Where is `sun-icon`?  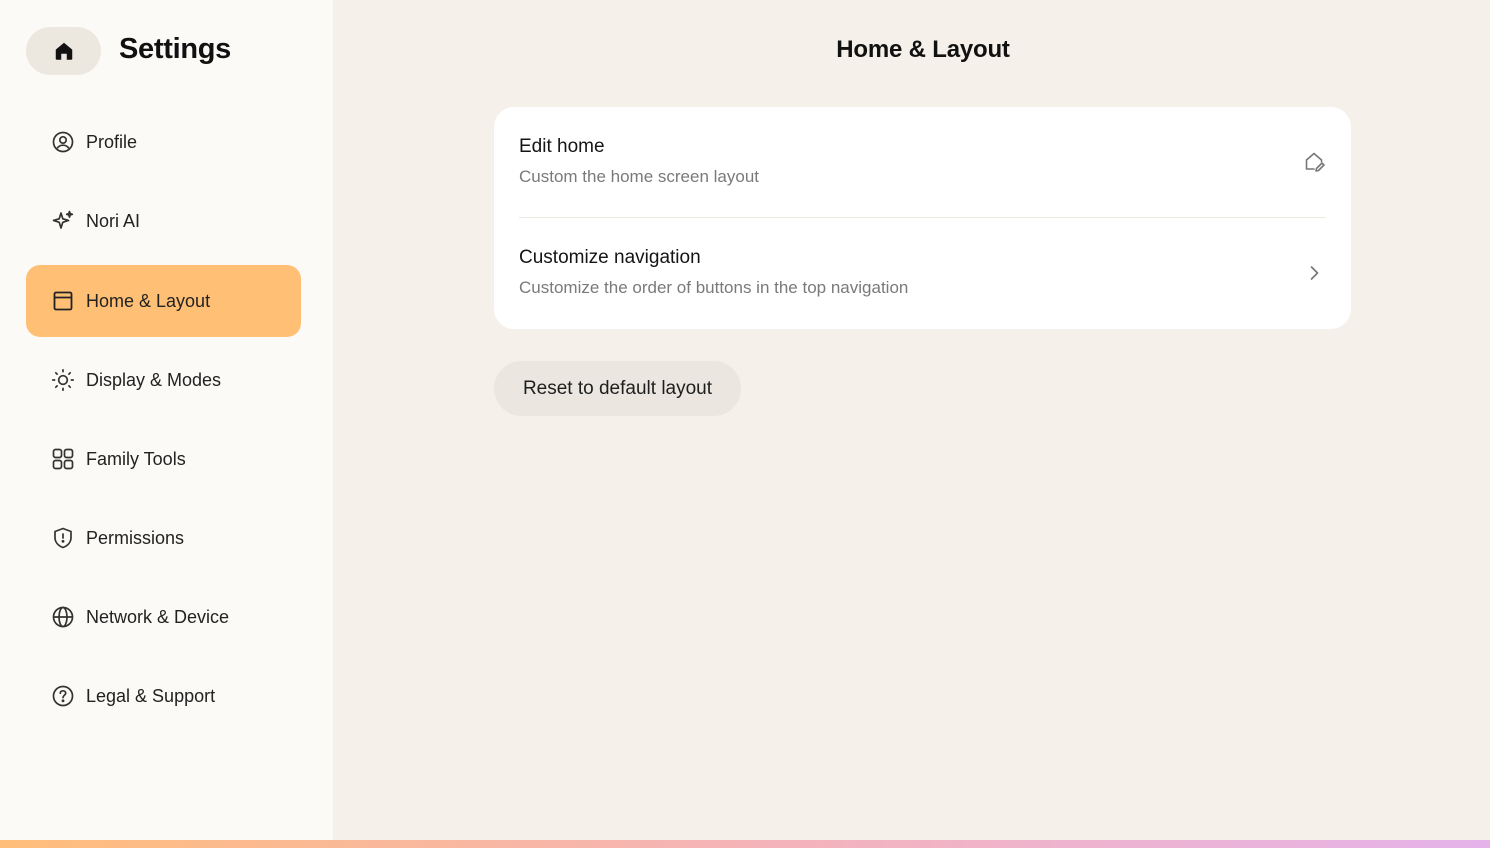 sun-icon is located at coordinates (63, 380).